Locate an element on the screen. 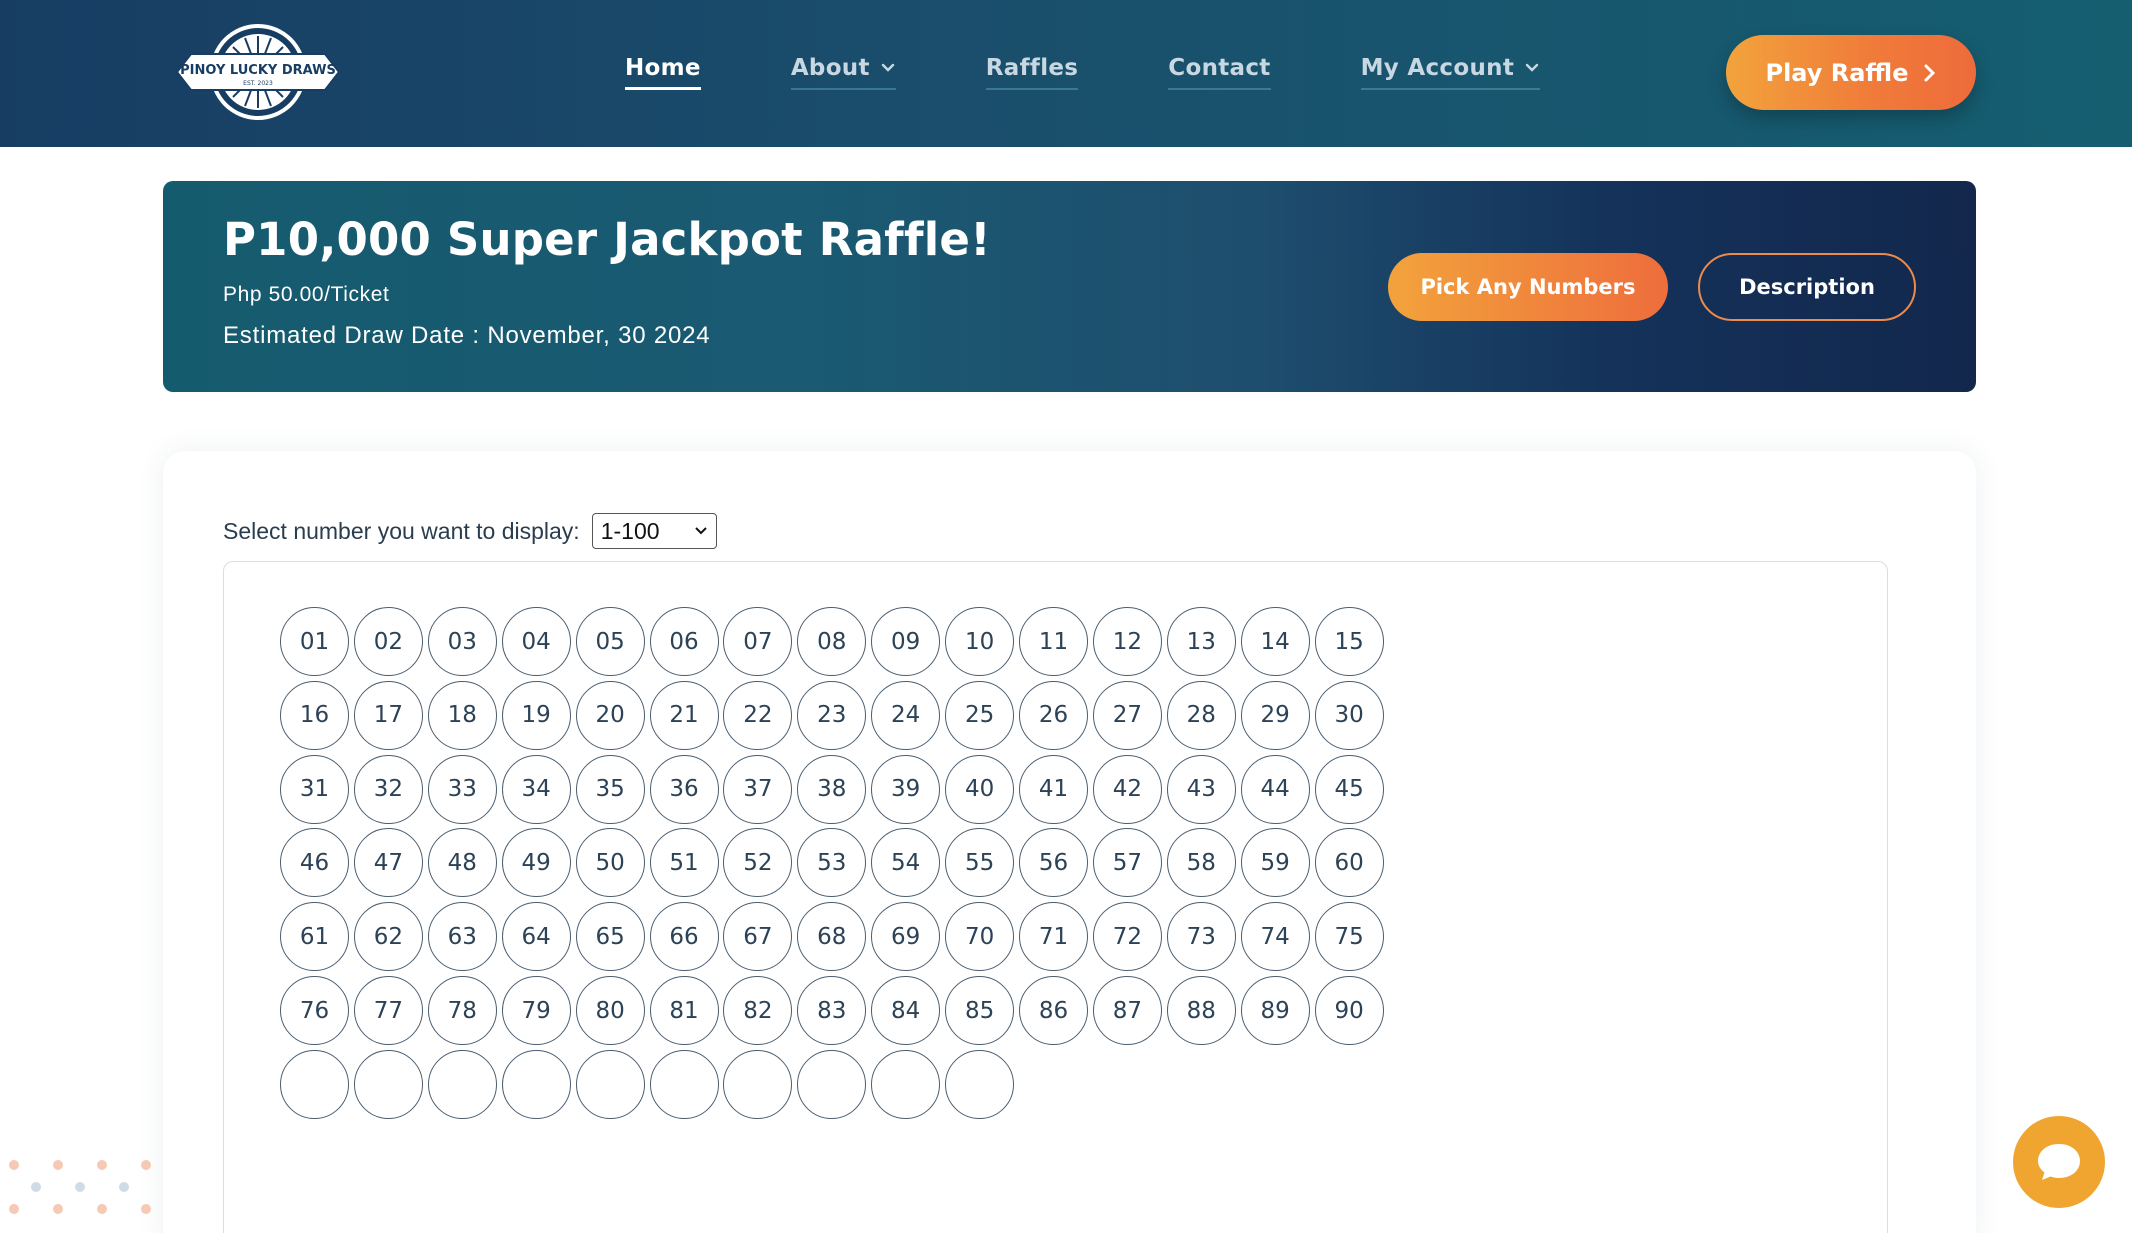  number-ball: 16 is located at coordinates (314, 715).